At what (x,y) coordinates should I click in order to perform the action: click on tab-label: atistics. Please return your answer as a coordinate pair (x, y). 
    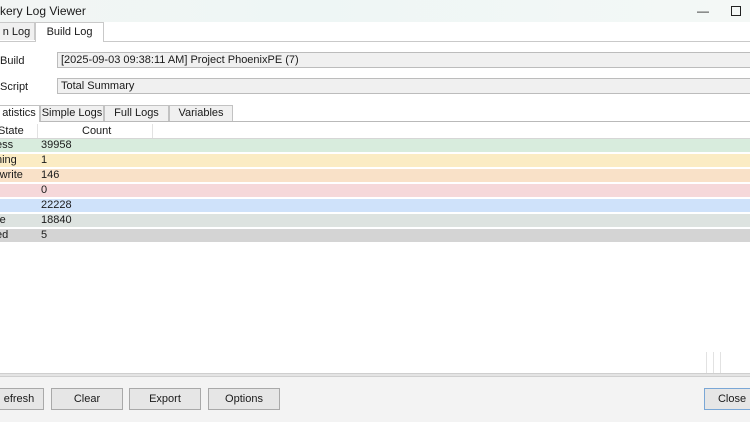
    Looking at the image, I should click on (19, 113).